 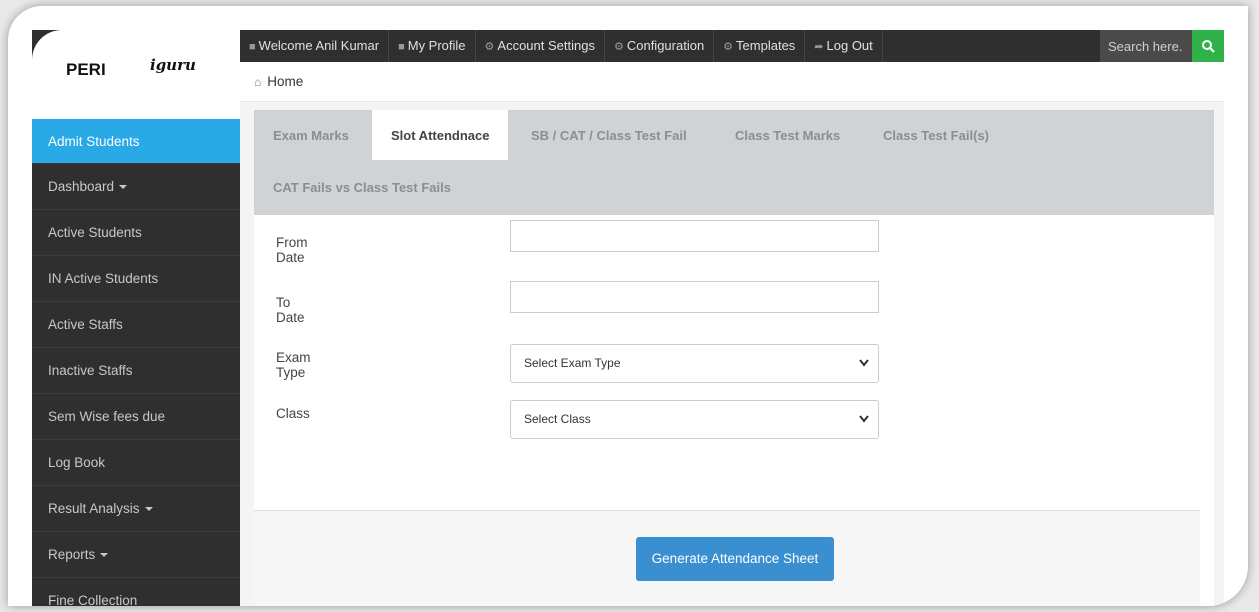 I want to click on nav-log-out: ➦ Log Out, so click(x=844, y=46).